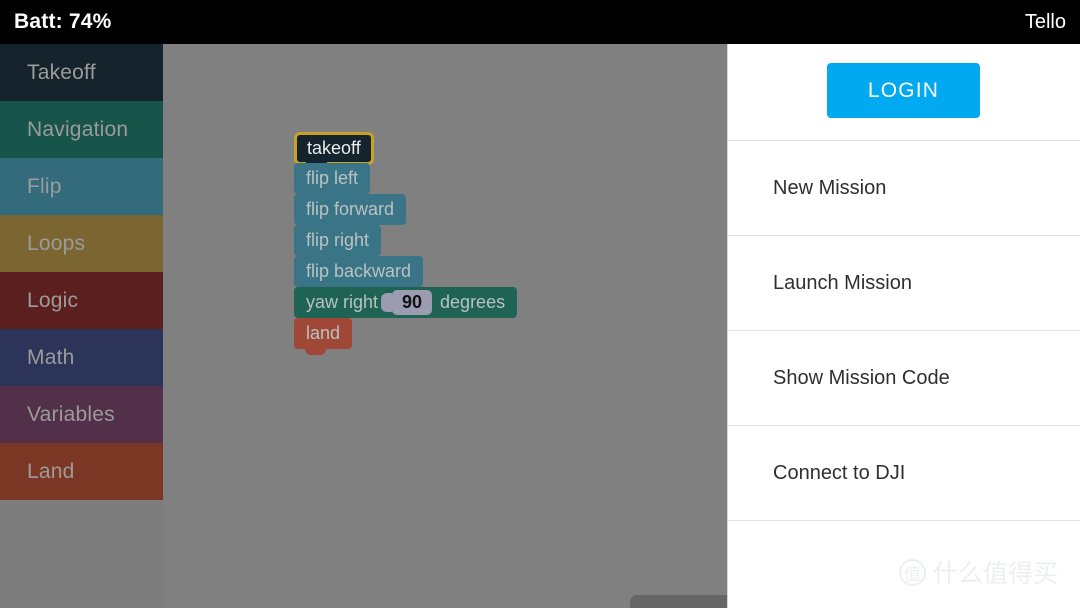 This screenshot has height=608, width=1080. I want to click on battery-status-label: Batt: 74%, so click(63, 21).